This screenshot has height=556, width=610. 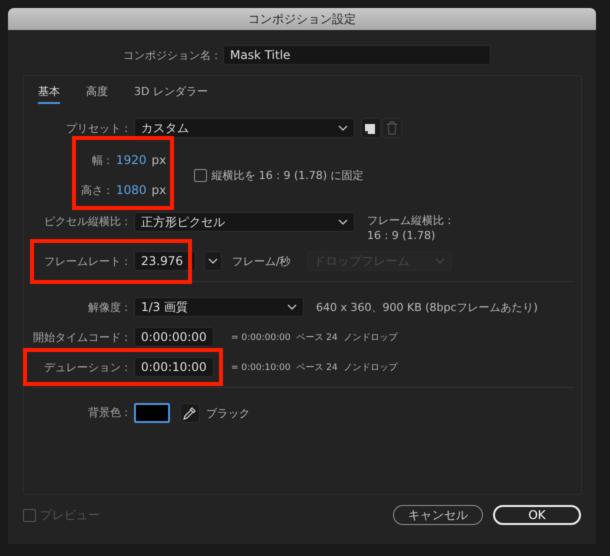 I want to click on timecode-info: = 0:00:10:00 ベース 24 ノンドロップ, so click(x=314, y=367).